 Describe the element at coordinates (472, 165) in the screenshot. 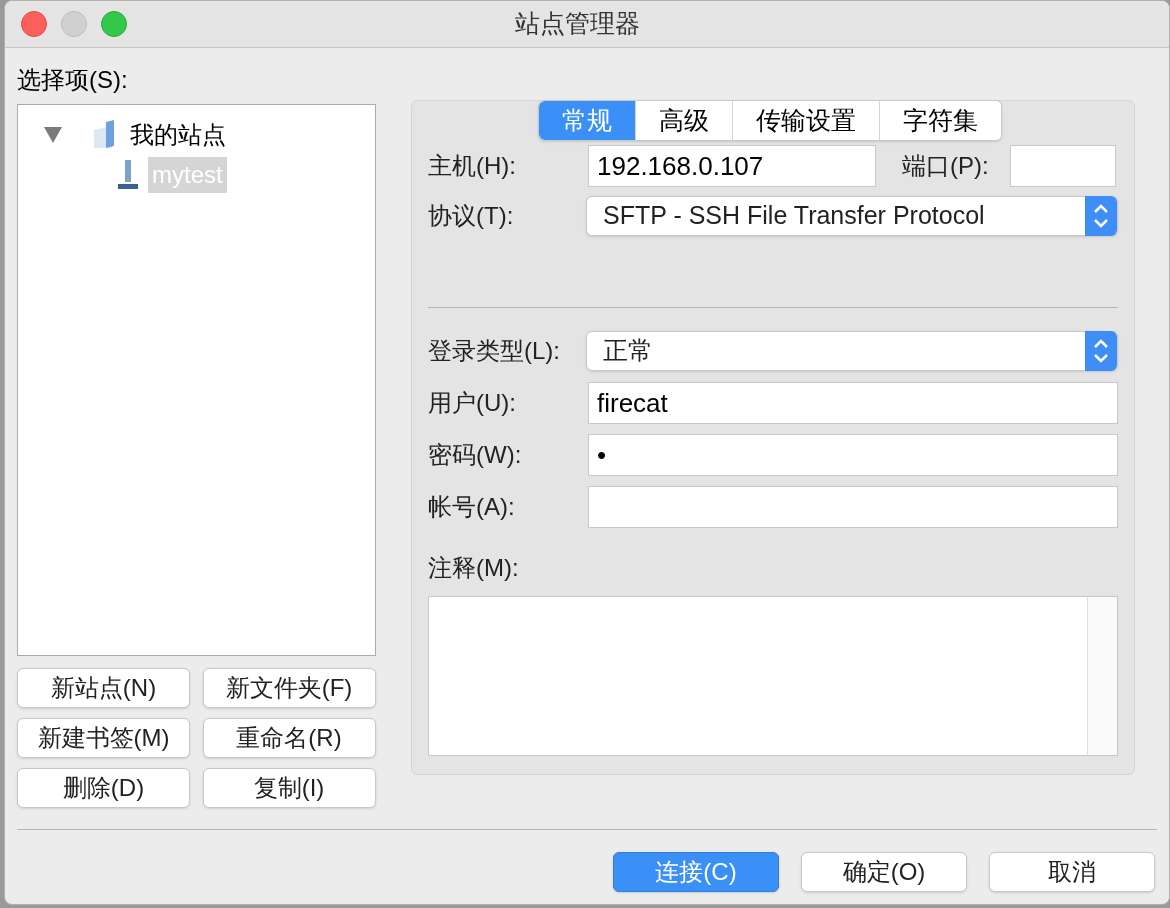

I see `field-label: 主机(H):` at that location.